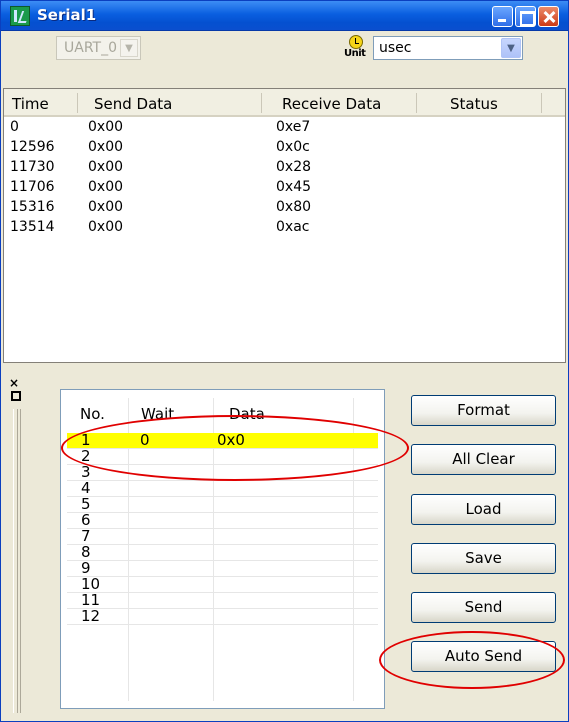 The width and height of the screenshot is (569, 722). I want to click on log-cell-time: 12596, so click(32, 147).